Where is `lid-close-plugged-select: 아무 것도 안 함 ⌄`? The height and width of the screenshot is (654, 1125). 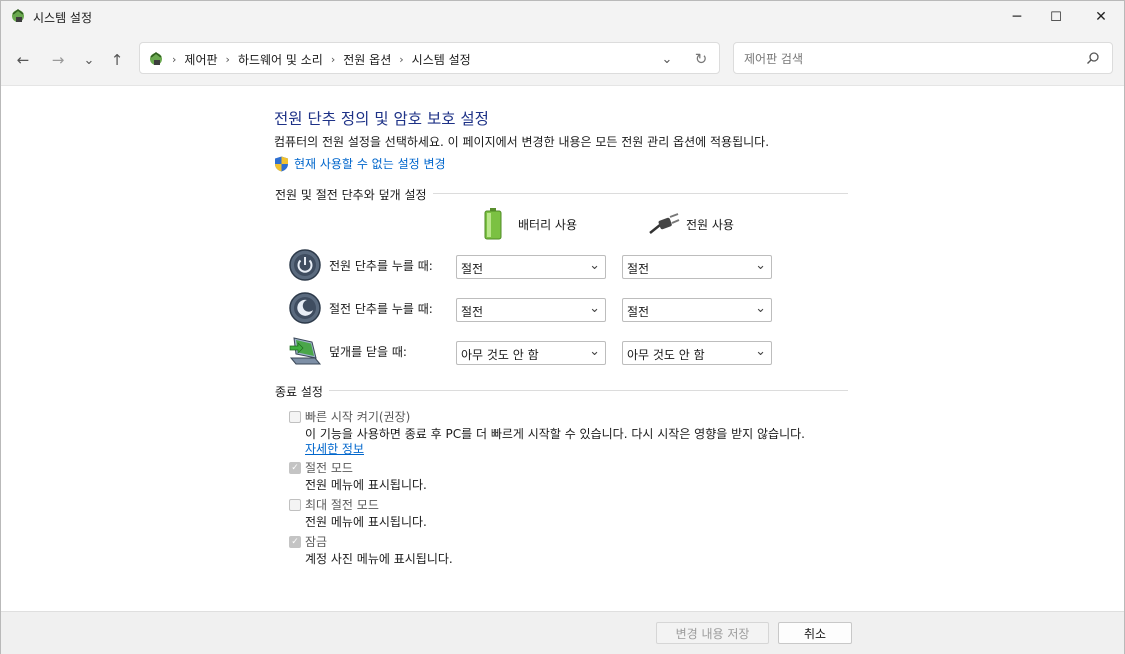
lid-close-plugged-select: 아무 것도 안 함 ⌄ is located at coordinates (697, 353).